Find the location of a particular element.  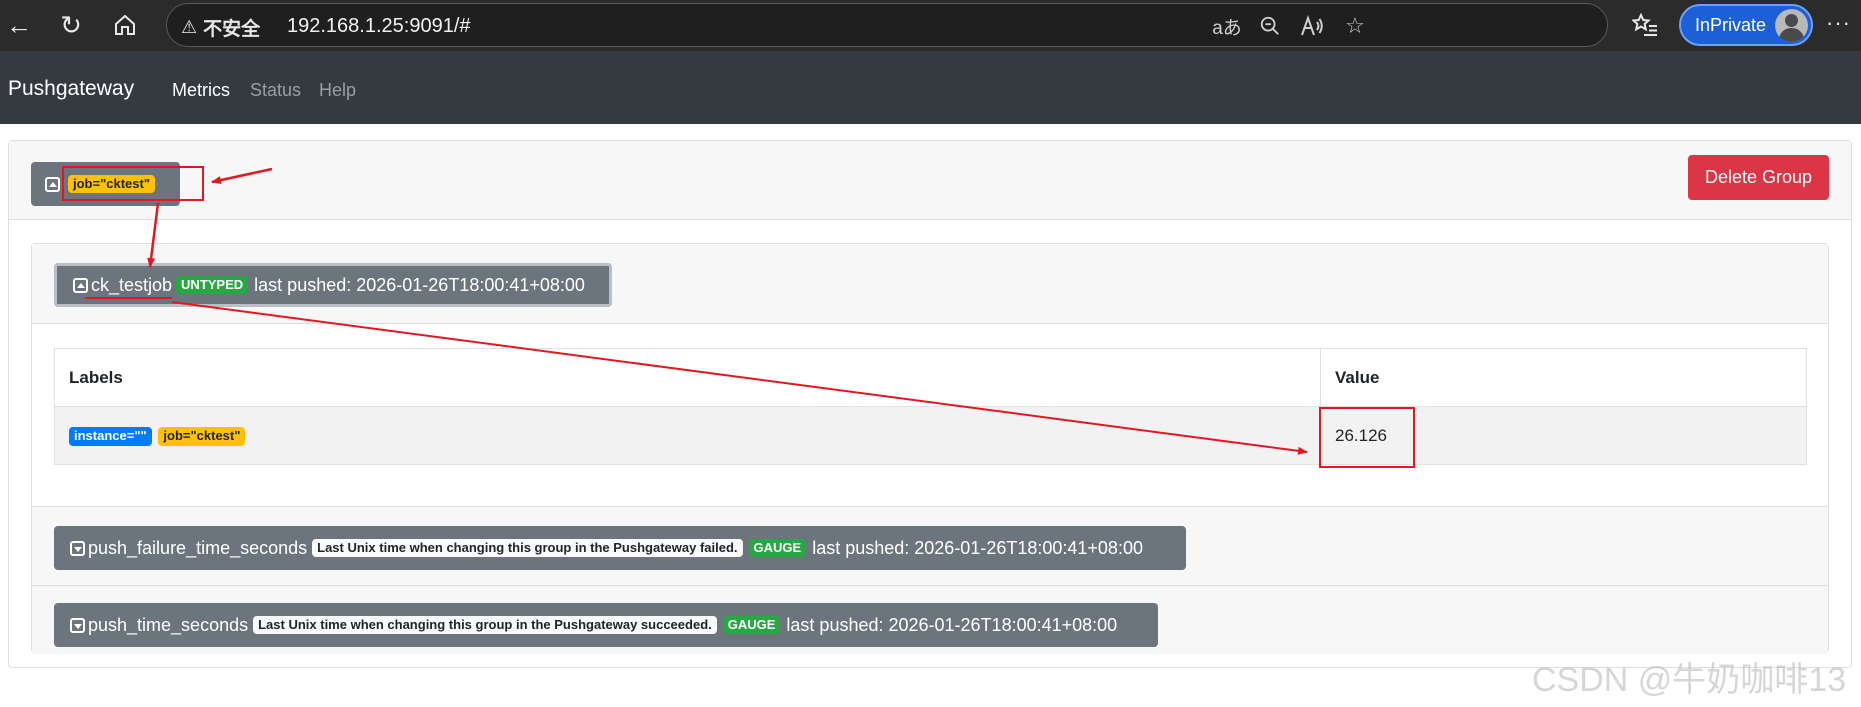

inprivate-button: InPrivate is located at coordinates (1746, 25).